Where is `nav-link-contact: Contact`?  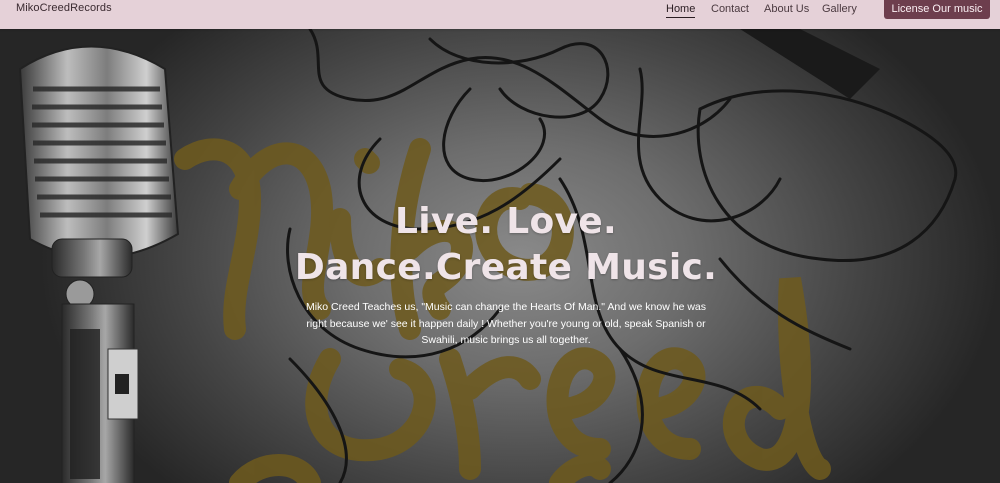
nav-link-contact: Contact is located at coordinates (730, 9).